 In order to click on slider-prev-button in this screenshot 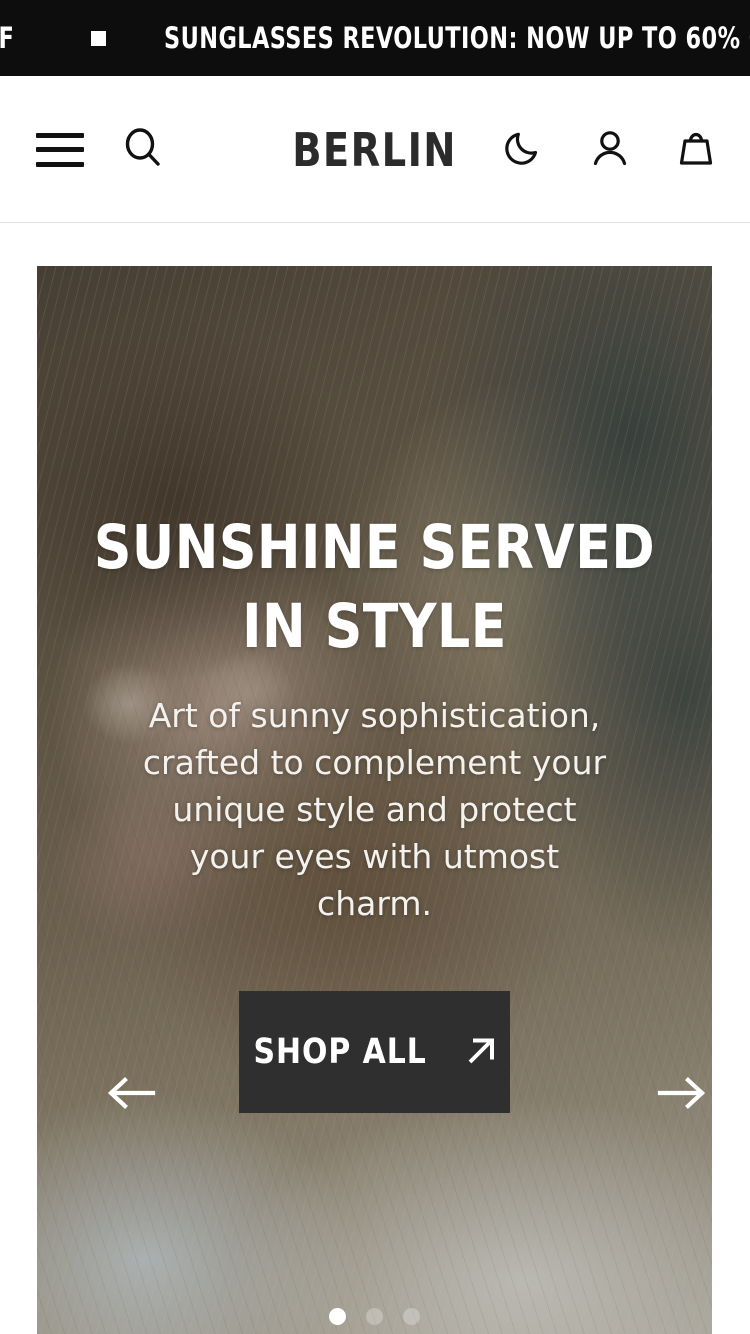, I will do `click(131, 1094)`.